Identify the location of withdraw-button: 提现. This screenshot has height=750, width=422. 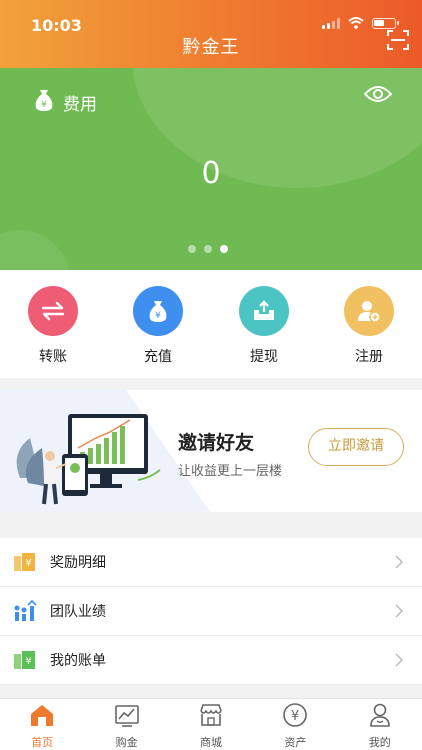
(264, 326).